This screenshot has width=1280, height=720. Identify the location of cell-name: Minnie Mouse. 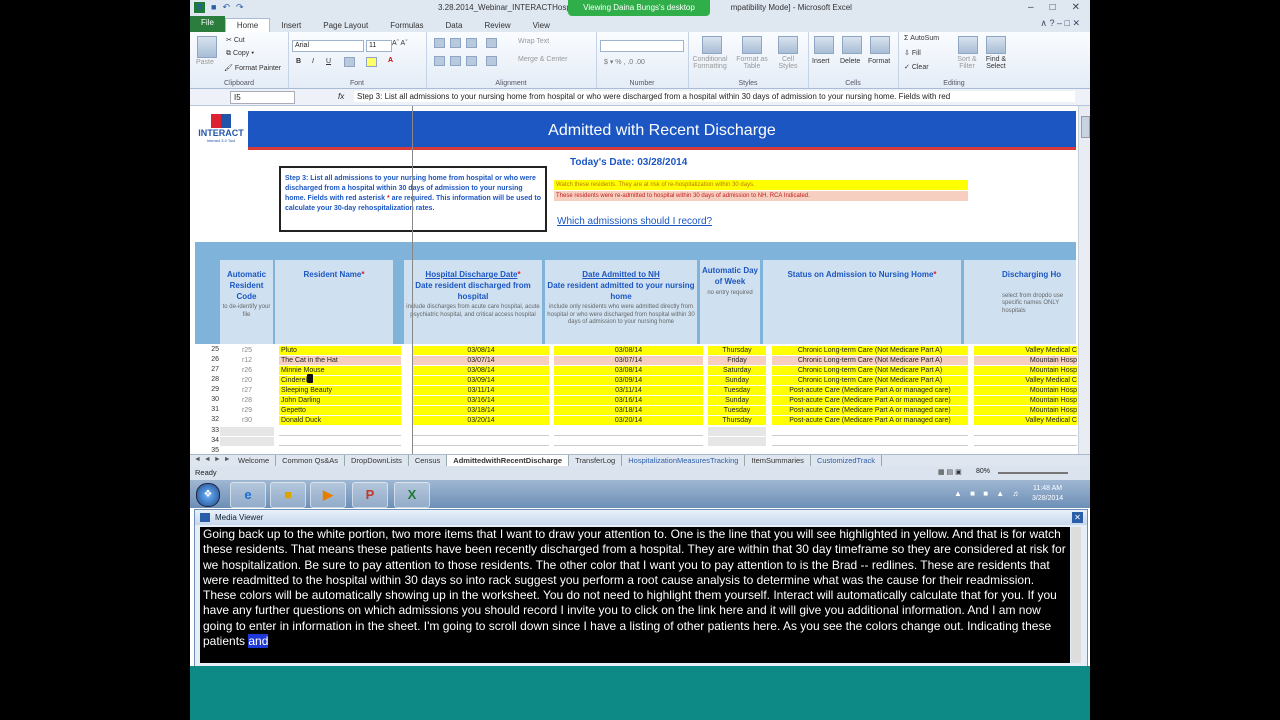
(340, 370).